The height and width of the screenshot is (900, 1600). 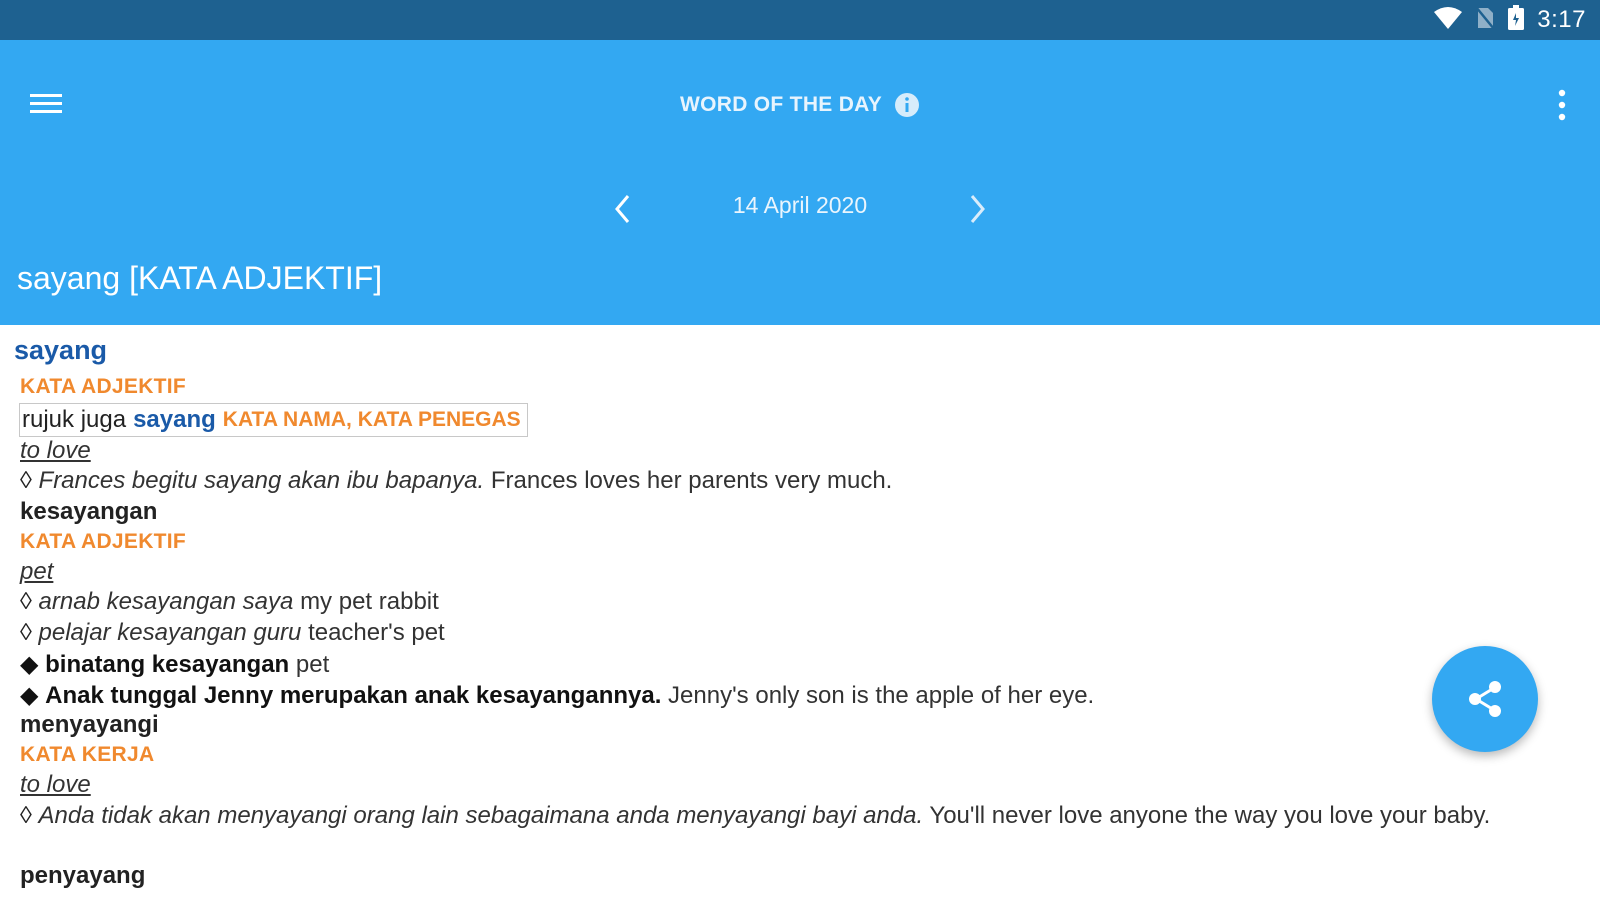 I want to click on example-malay: pelajar kesayangan guru, so click(x=170, y=632).